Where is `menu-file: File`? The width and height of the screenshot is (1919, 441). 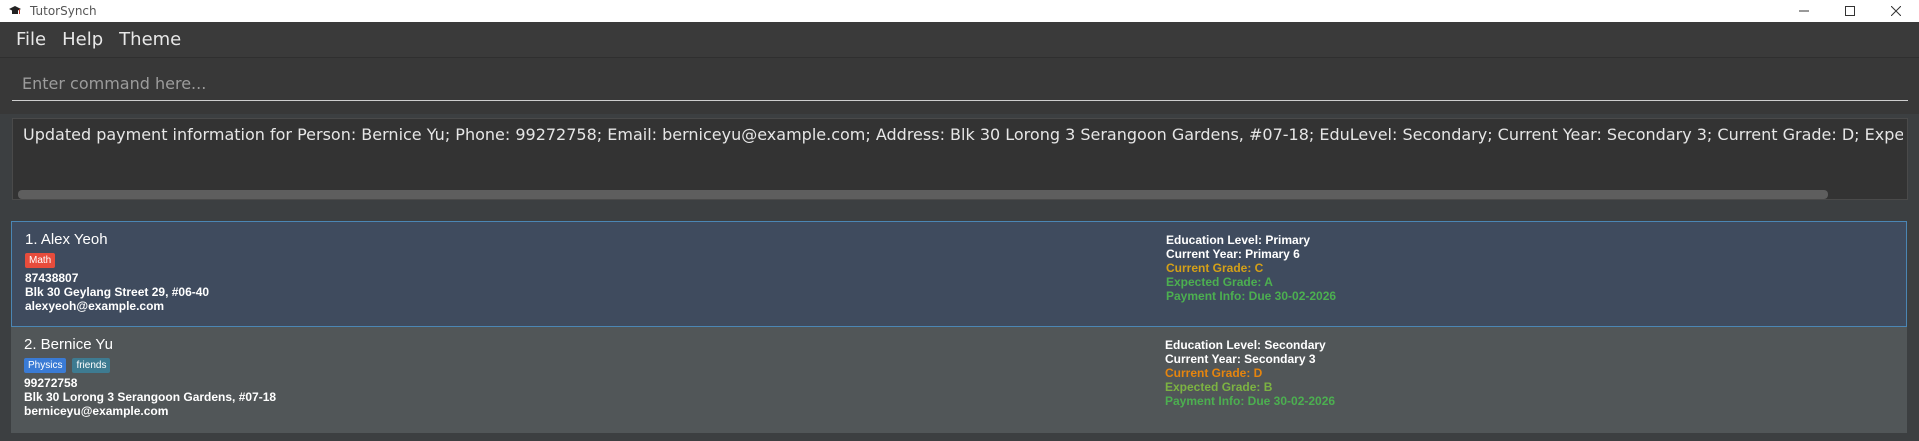
menu-file: File is located at coordinates (31, 39).